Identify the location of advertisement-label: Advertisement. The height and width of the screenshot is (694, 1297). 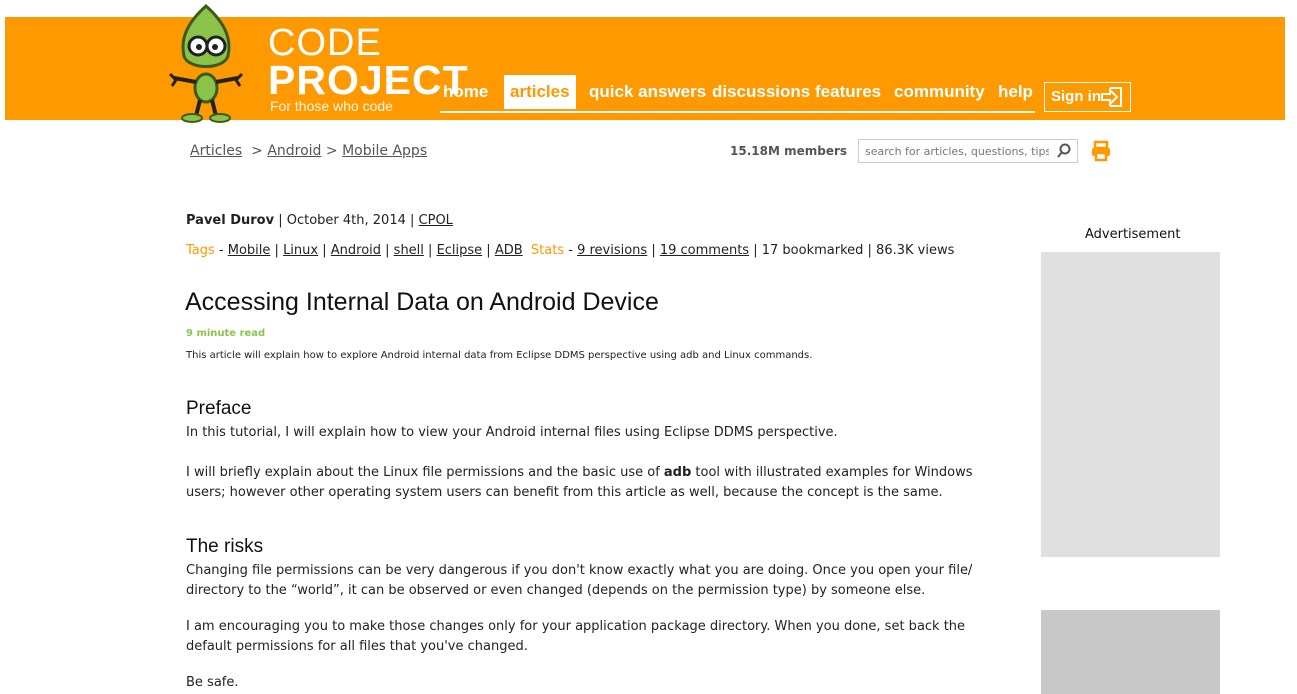
(1133, 234).